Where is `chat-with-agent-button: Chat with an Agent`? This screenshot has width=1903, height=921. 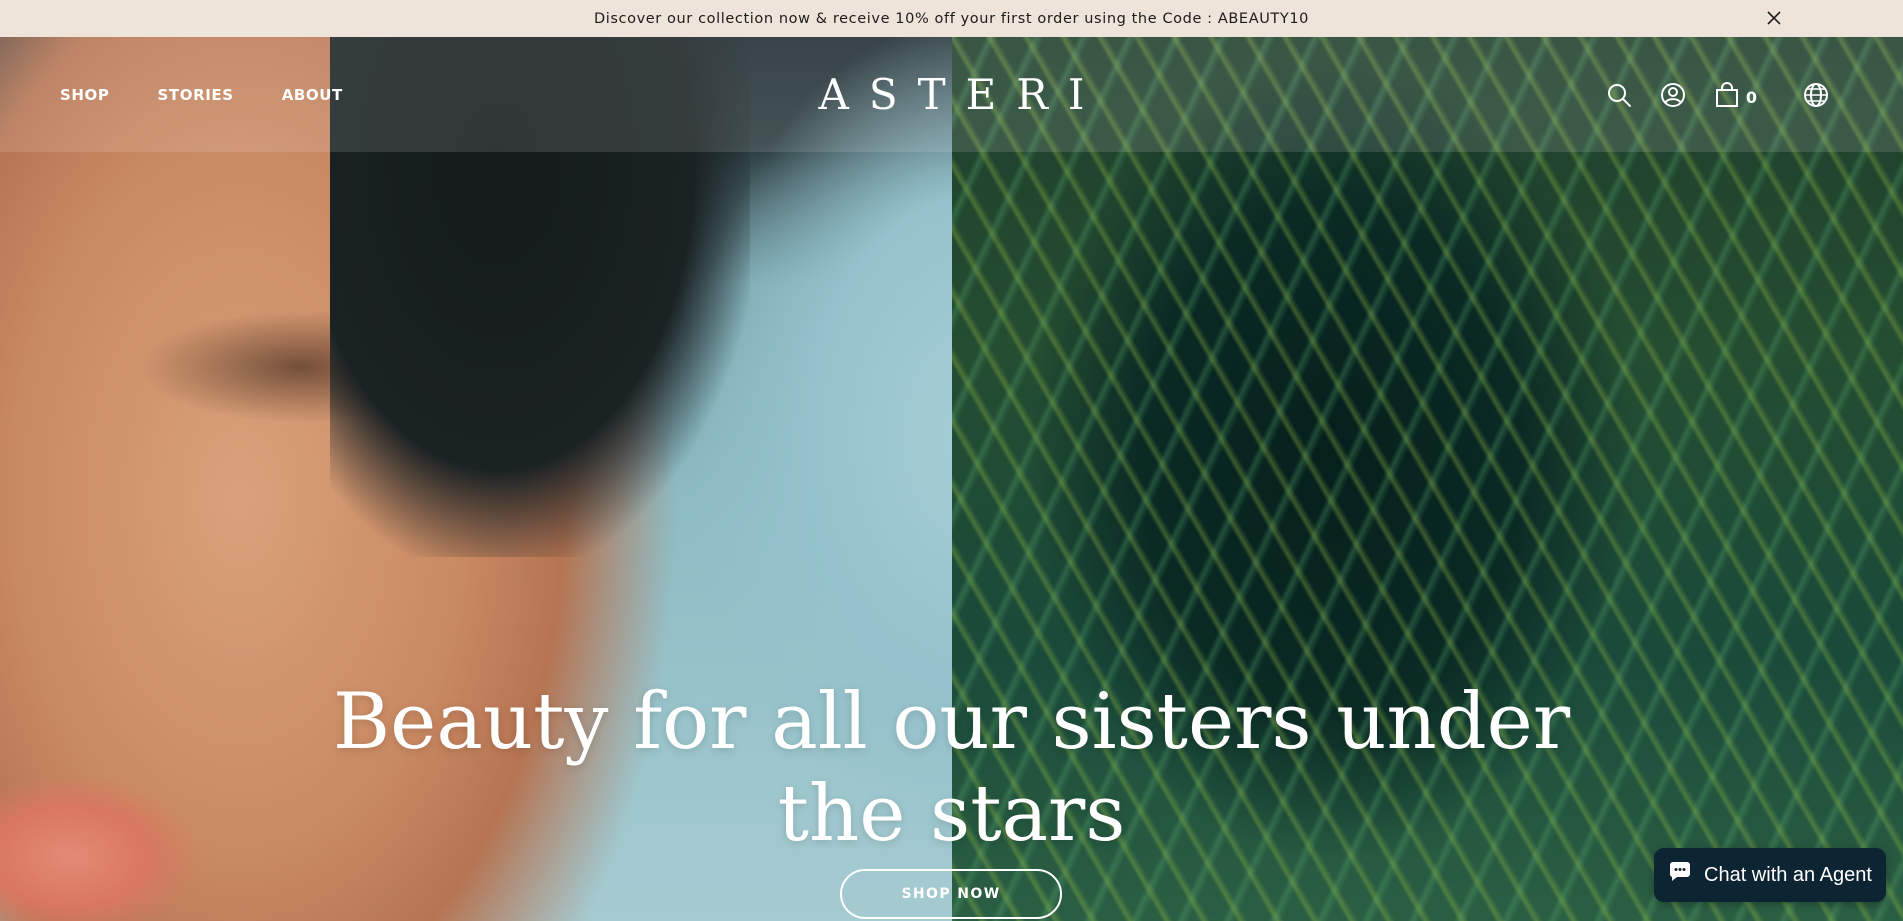
chat-with-agent-button: Chat with an Agent is located at coordinates (1770, 875).